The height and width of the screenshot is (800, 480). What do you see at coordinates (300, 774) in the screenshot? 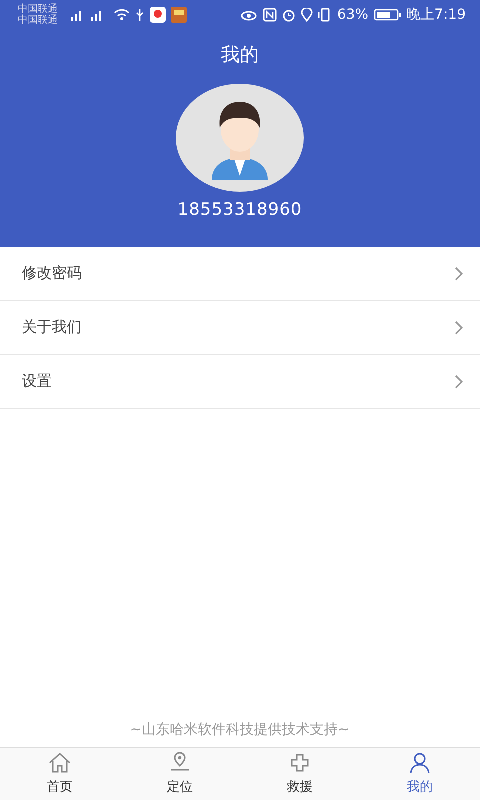
I see `tab: 救援` at bounding box center [300, 774].